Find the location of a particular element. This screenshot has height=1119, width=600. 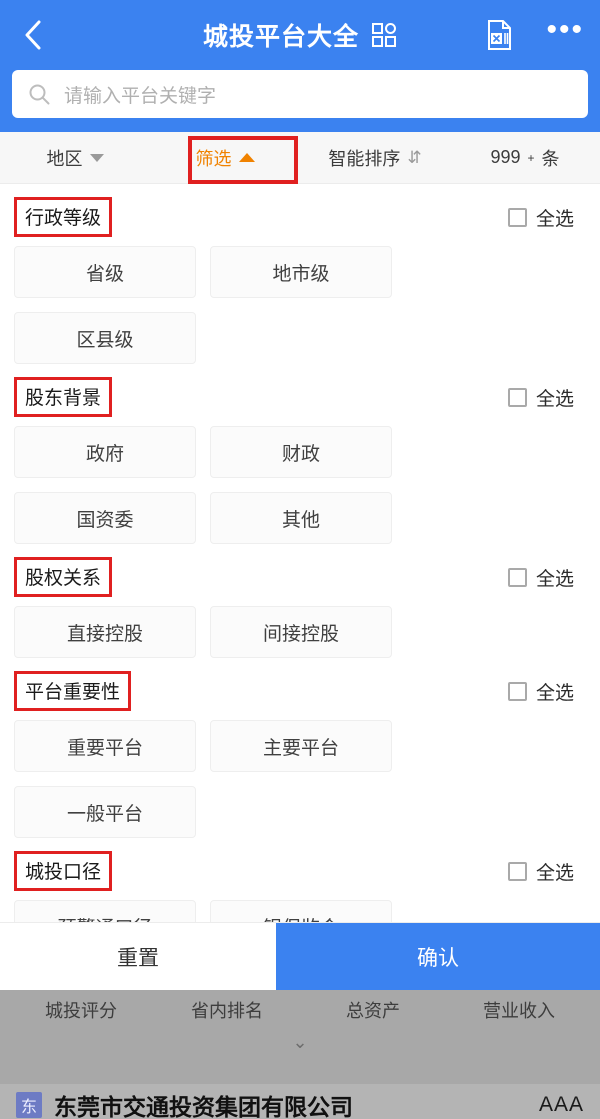

search-input: 请输入平台关键字 is located at coordinates (300, 94).